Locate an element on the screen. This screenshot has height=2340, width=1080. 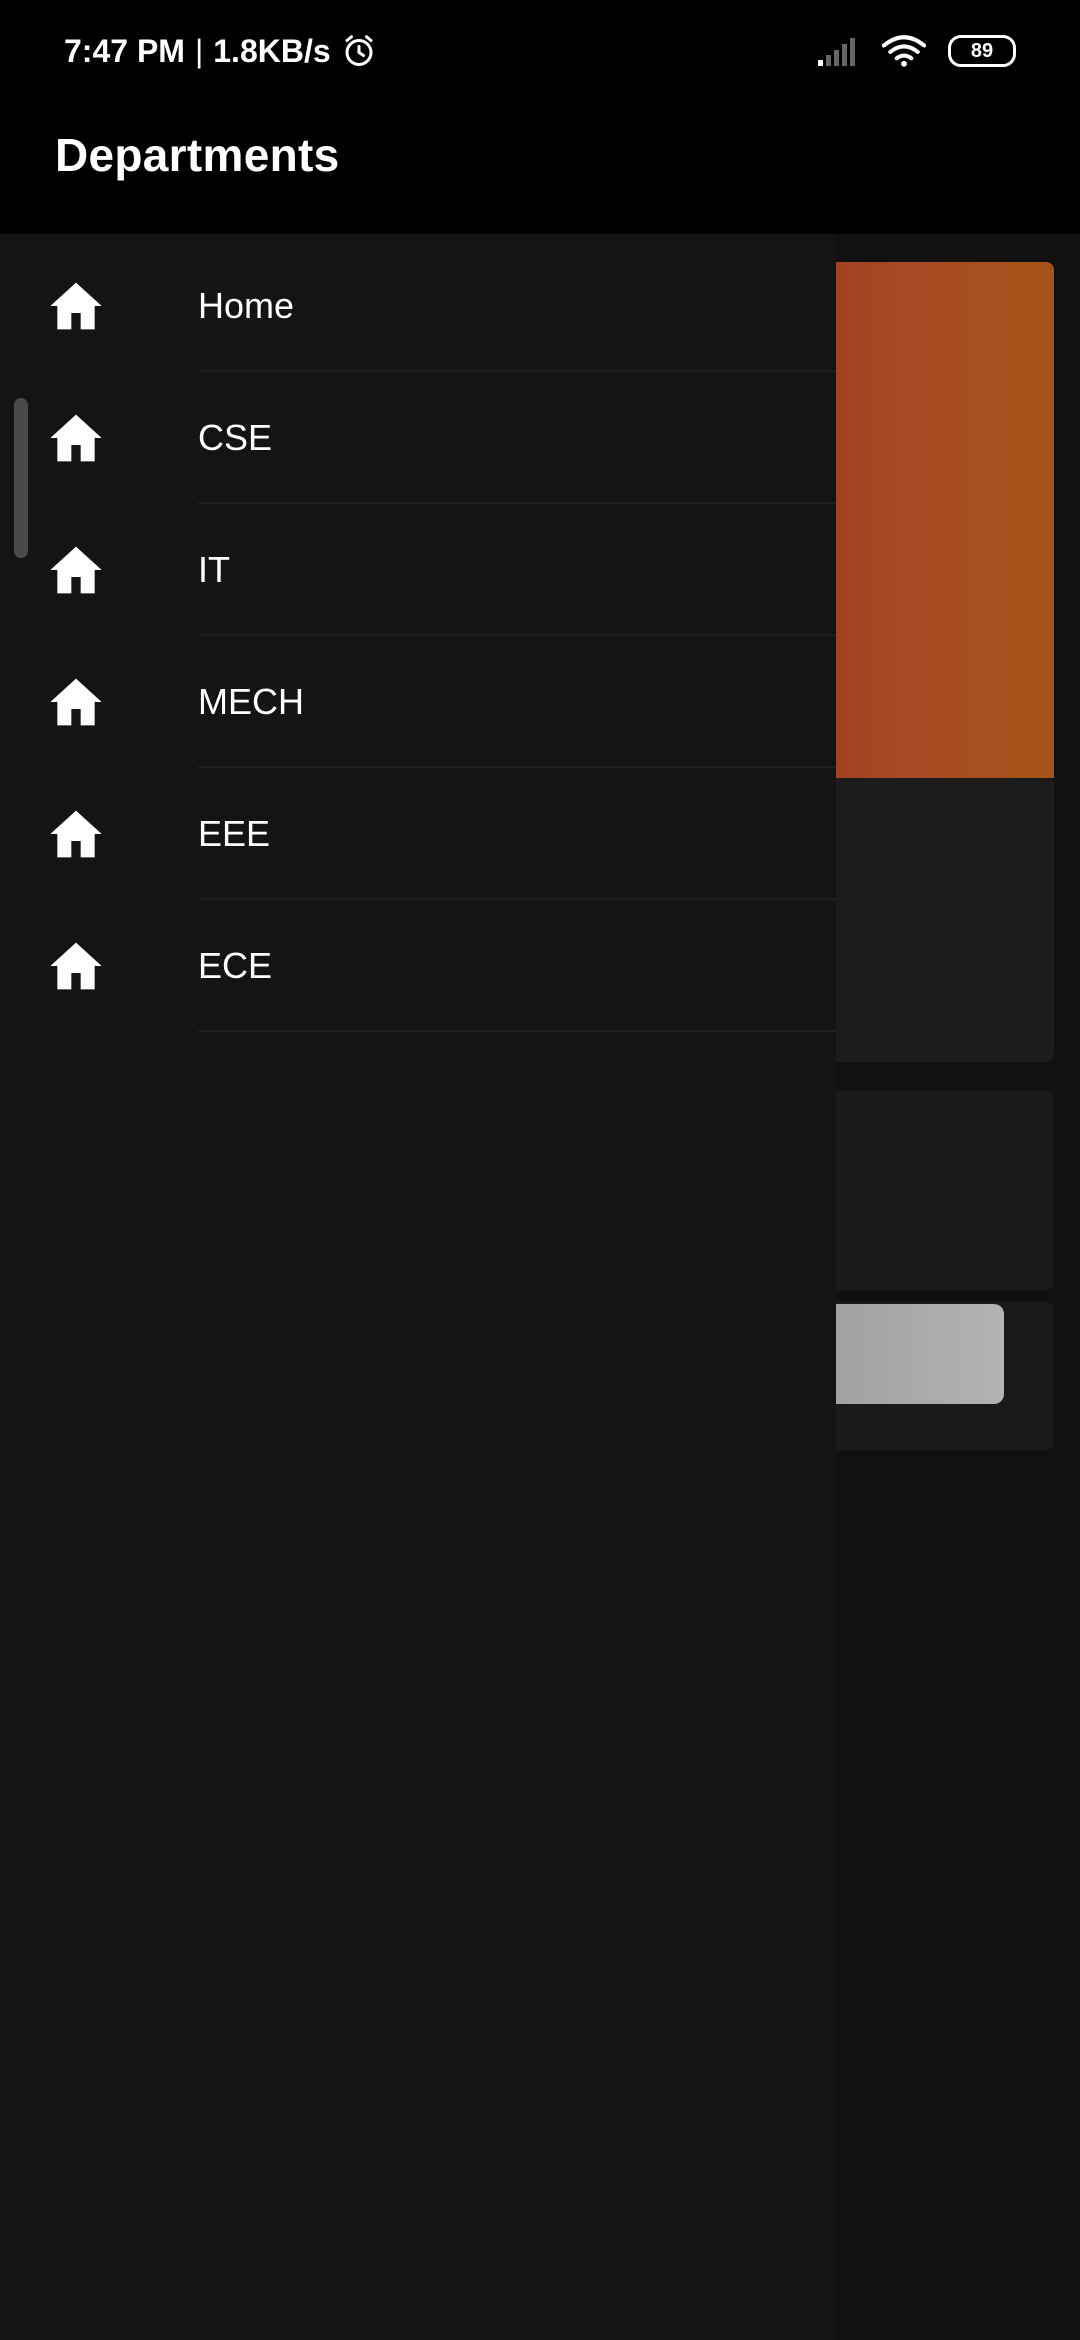
status-bar: 7:47 PM | 1.8KB/s 89 is located at coordinates (540, 50).